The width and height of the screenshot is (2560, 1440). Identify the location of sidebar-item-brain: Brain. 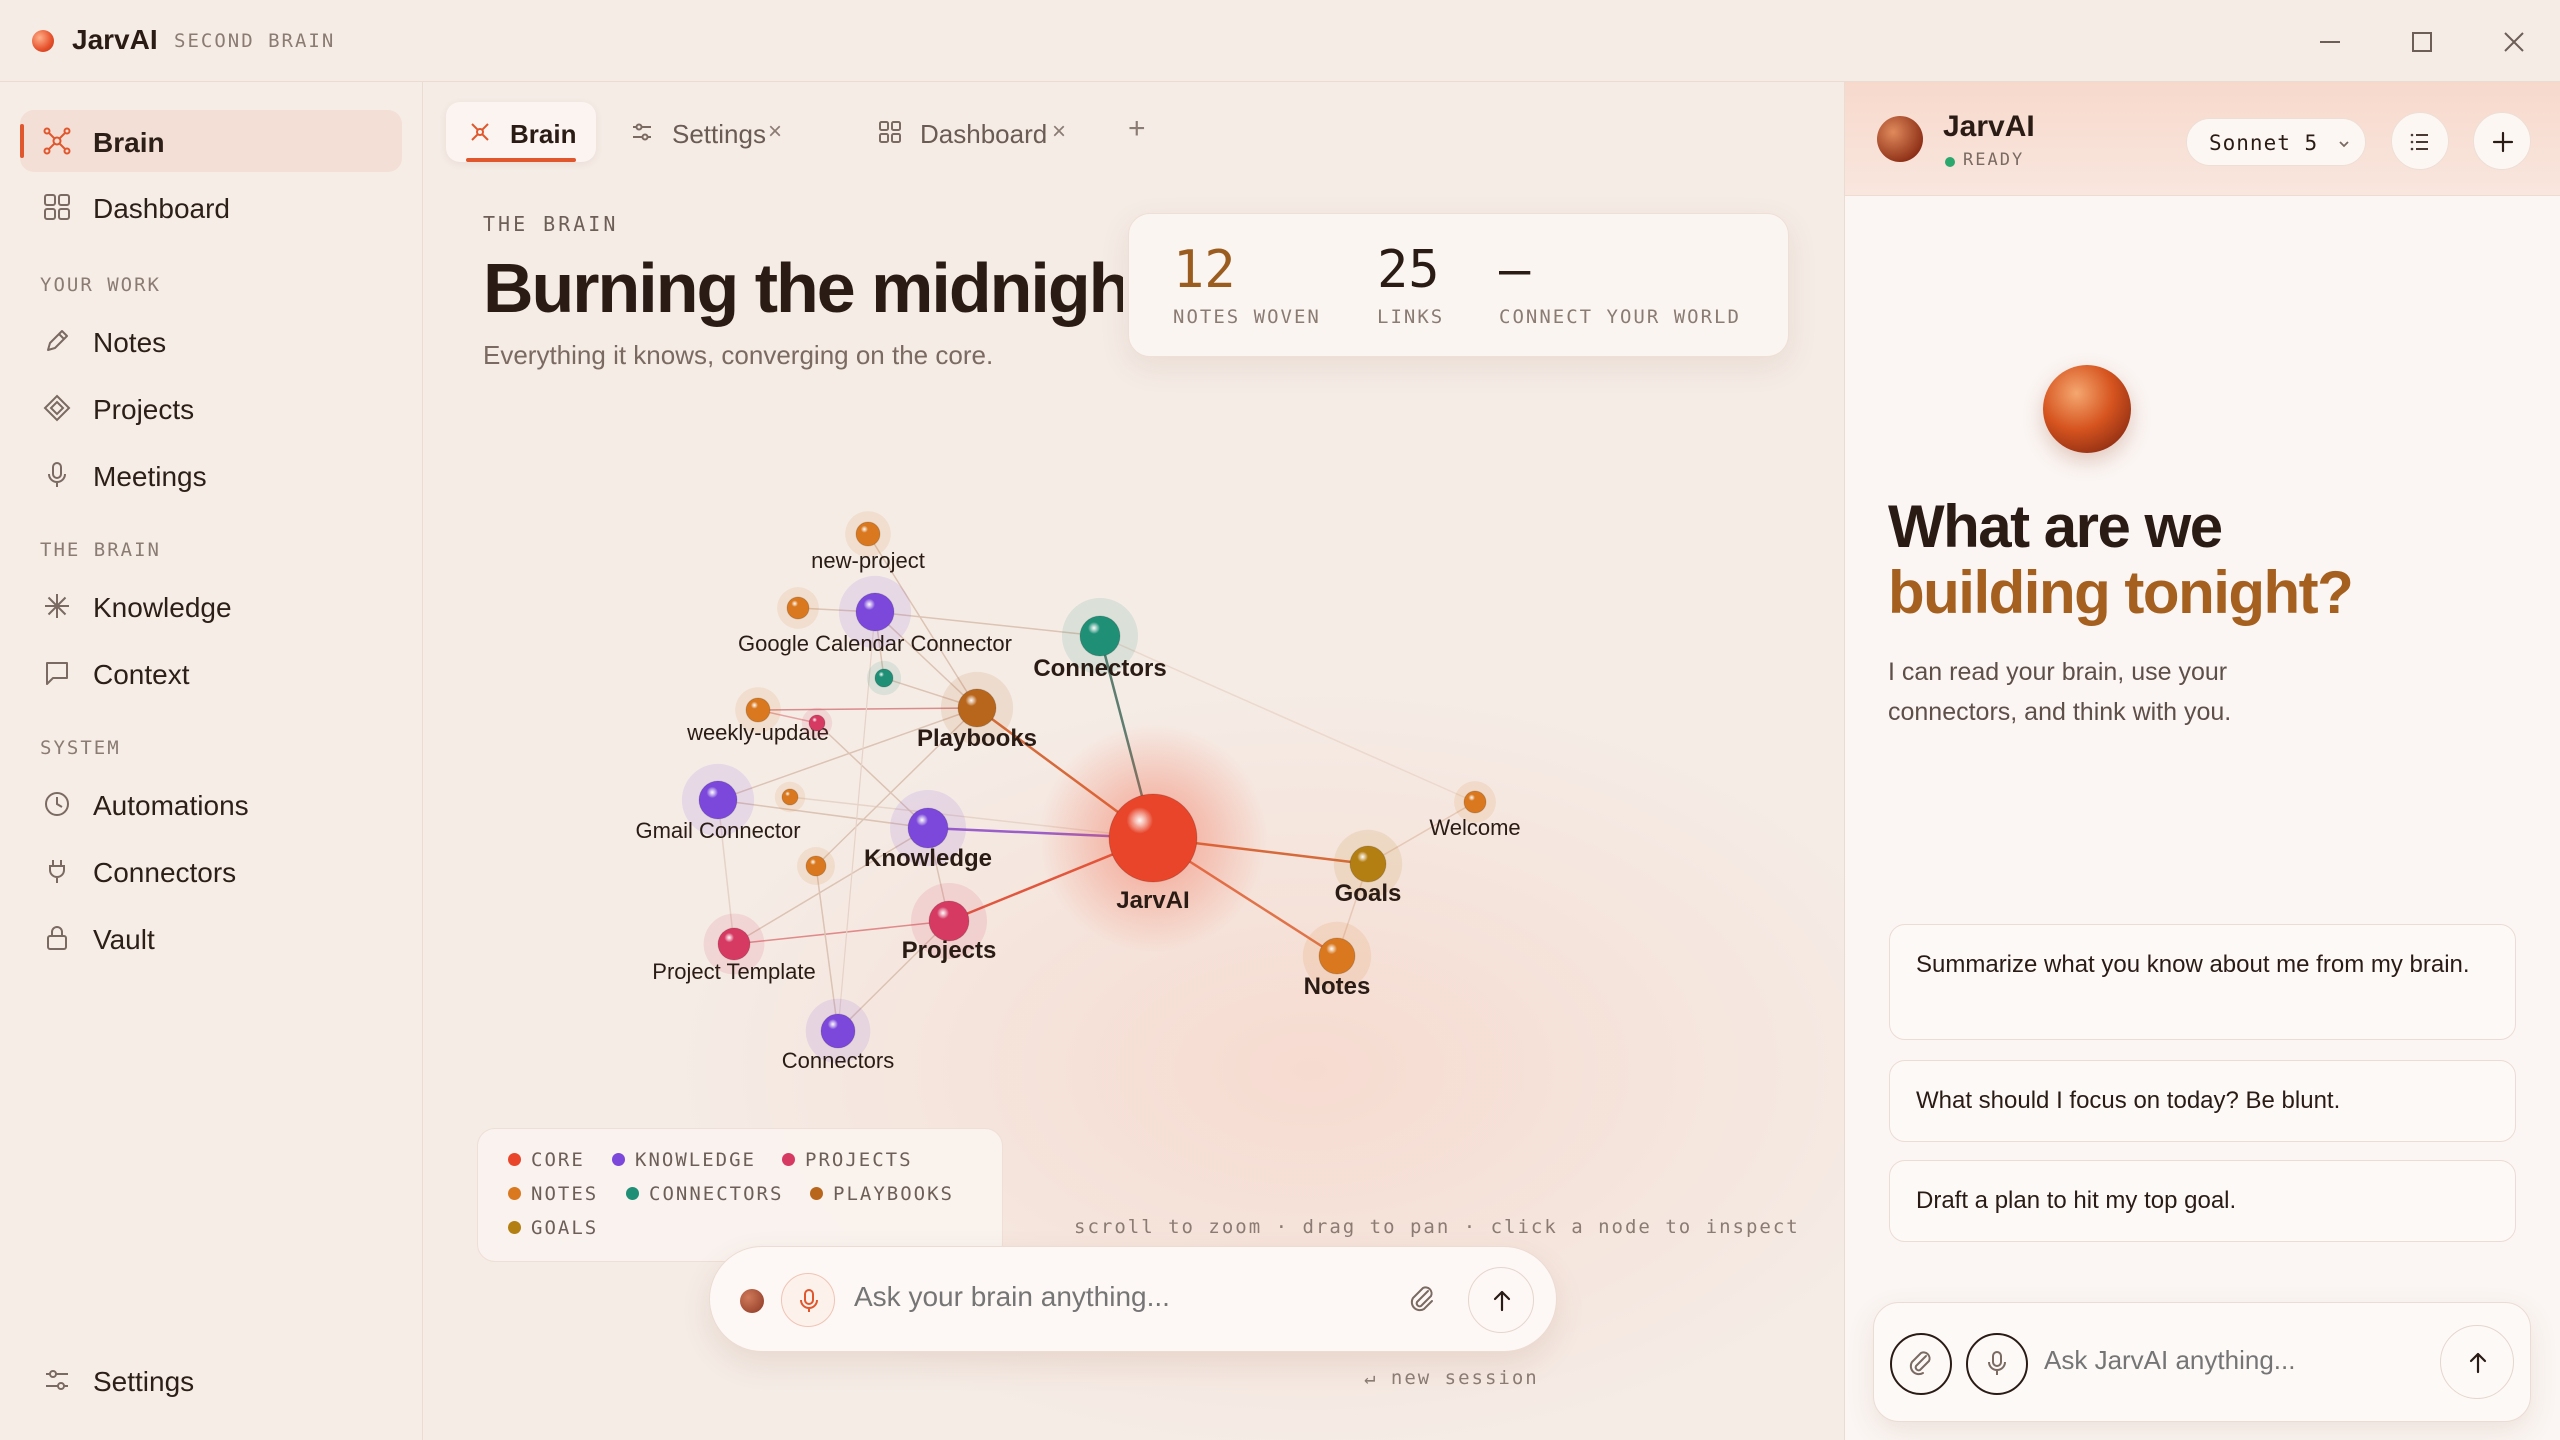
(211, 141).